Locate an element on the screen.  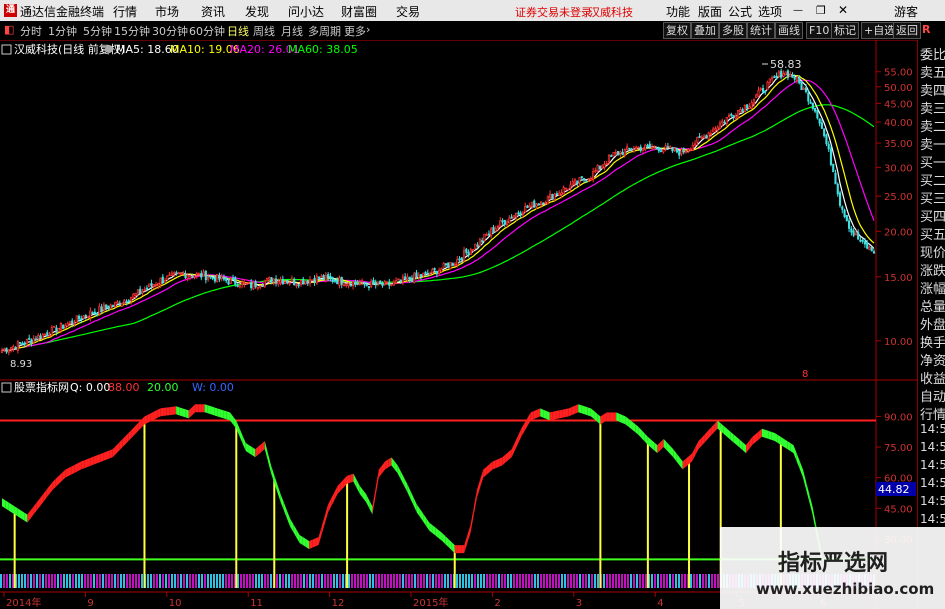
menu-wealth-circle: 财富圈 is located at coordinates (359, 11).